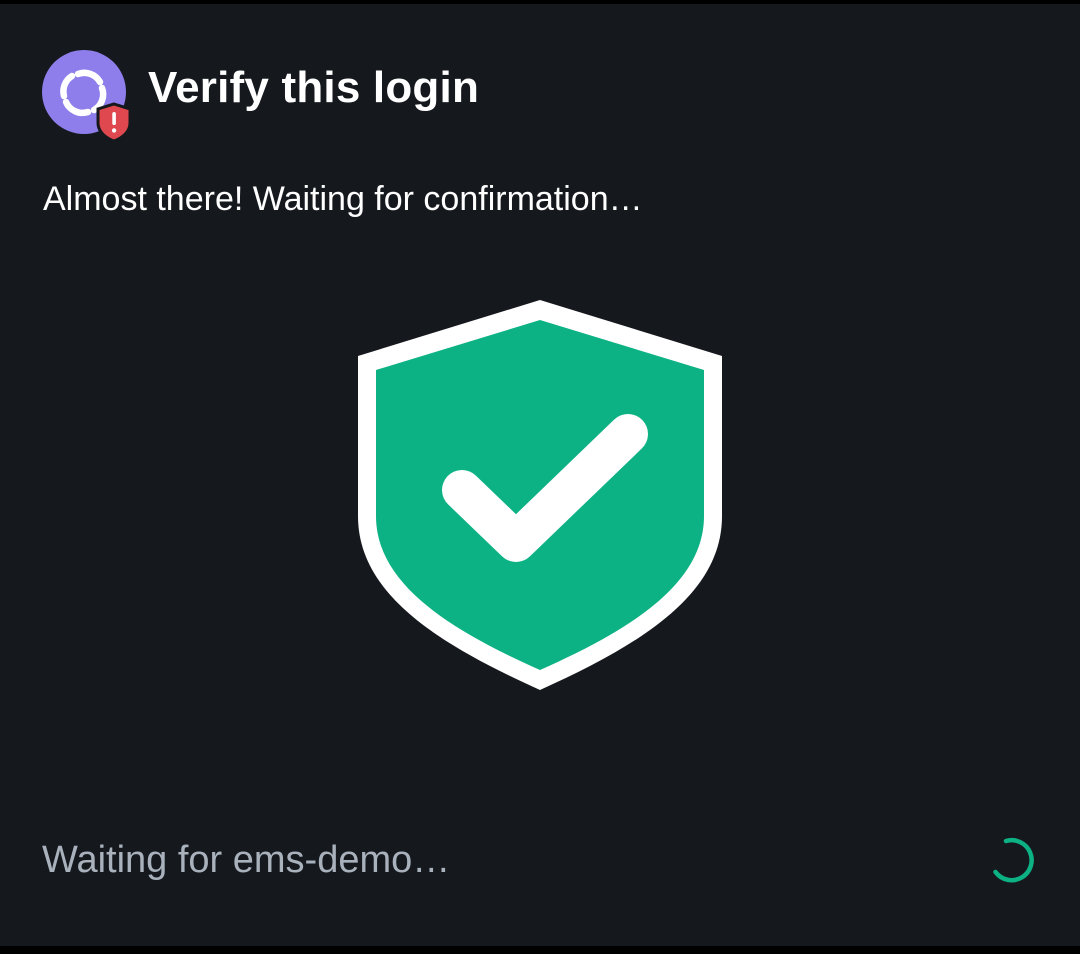 Image resolution: width=1080 pixels, height=954 pixels. I want to click on dialog-title: Verify this login, so click(314, 87).